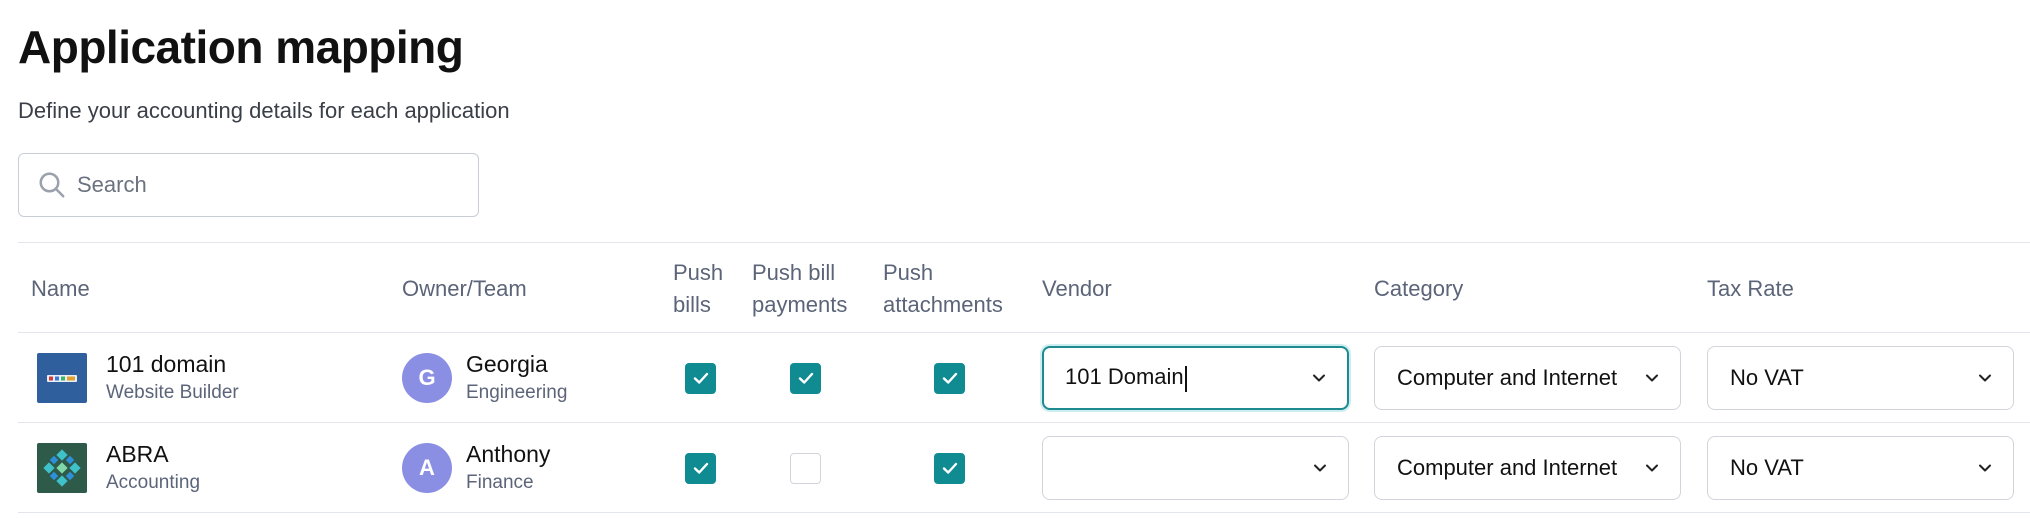 The image size is (2030, 518). Describe the element at coordinates (153, 468) in the screenshot. I see `app-name-block: ABRA Accounting` at that location.